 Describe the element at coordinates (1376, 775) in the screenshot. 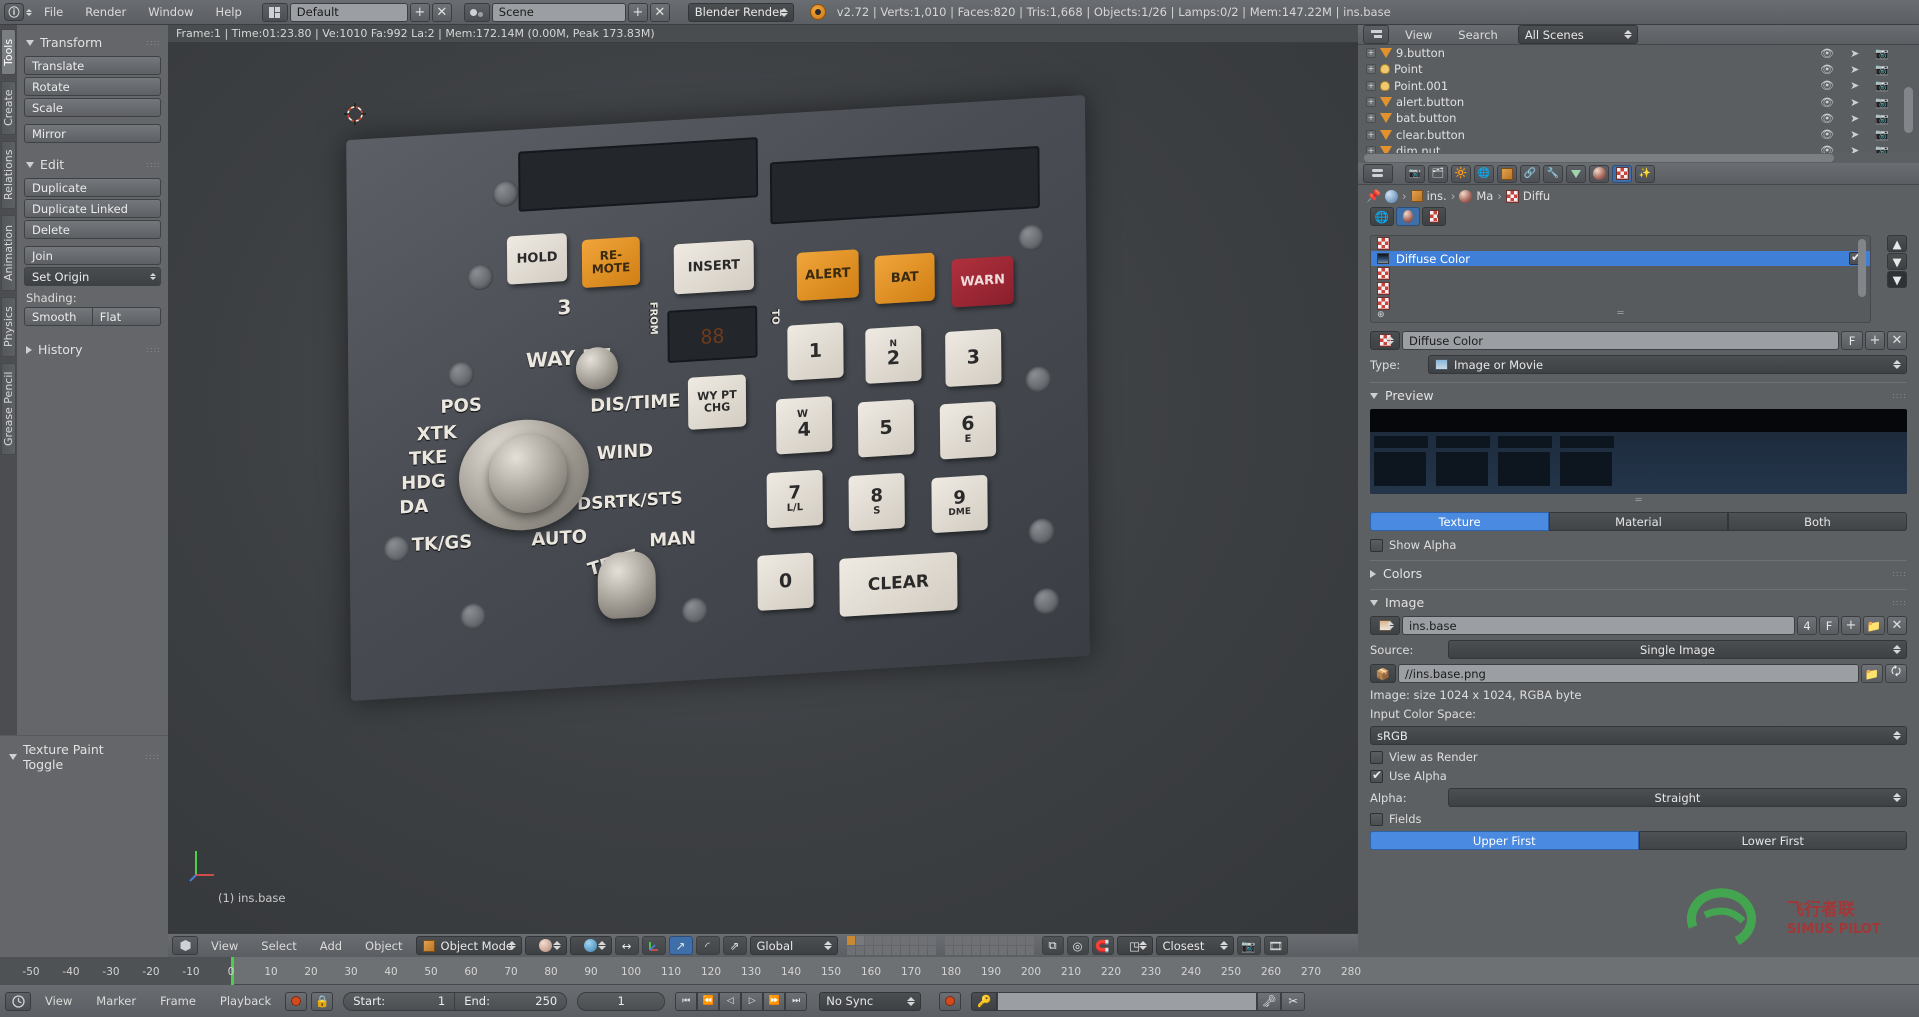

I see `use-alpha-checkbox` at that location.